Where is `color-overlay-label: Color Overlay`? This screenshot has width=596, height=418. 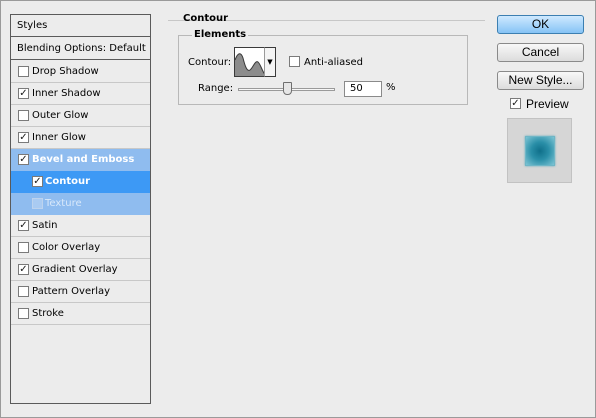
color-overlay-label: Color Overlay is located at coordinates (66, 247).